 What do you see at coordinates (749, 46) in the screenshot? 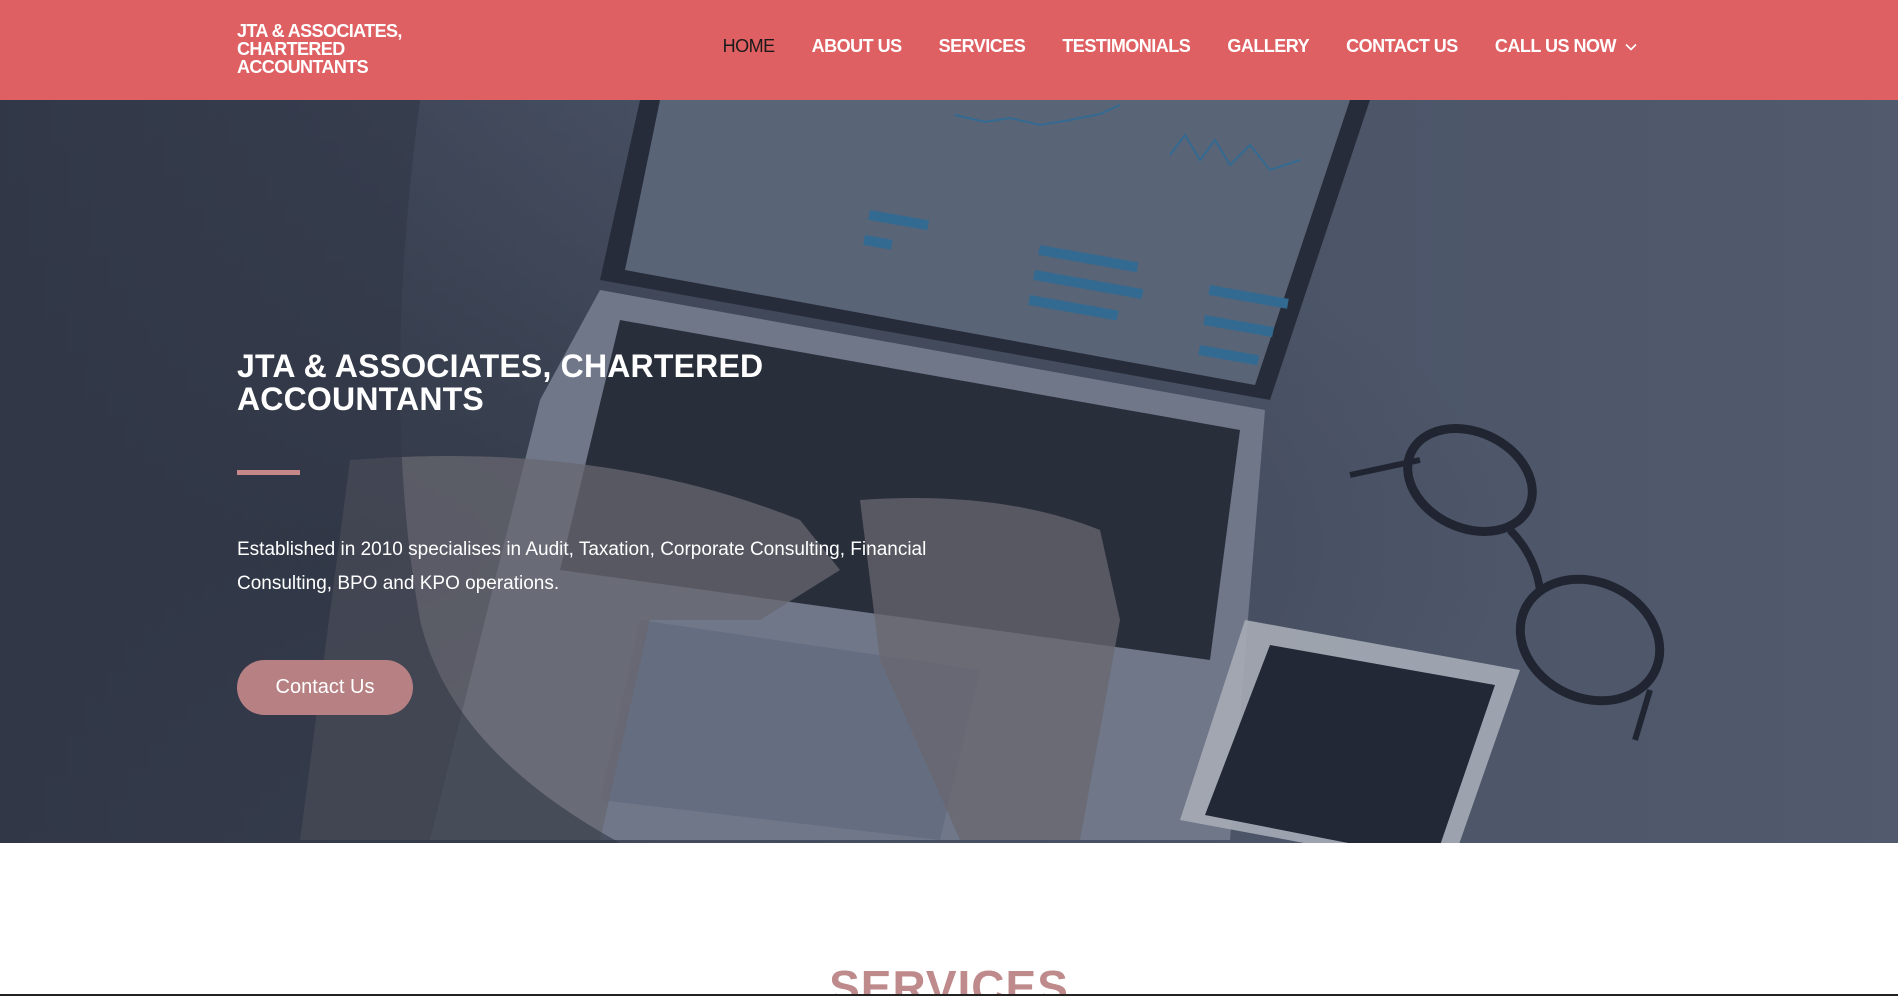
I see `nav-home: HOME` at bounding box center [749, 46].